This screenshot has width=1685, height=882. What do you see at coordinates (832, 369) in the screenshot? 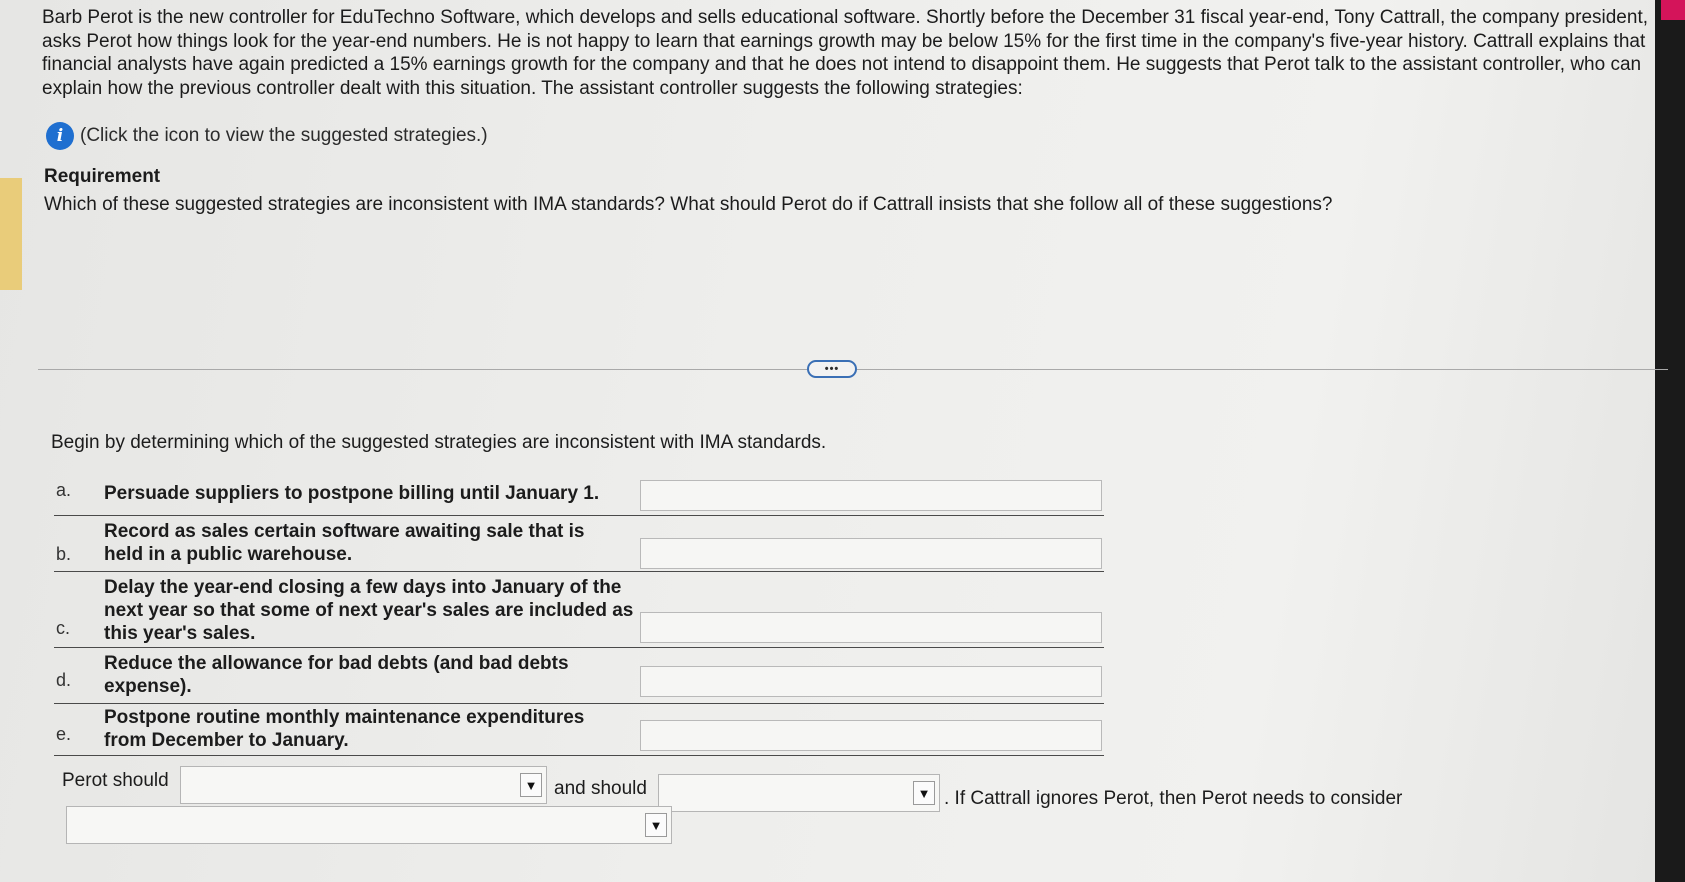
I see `expand-more-button: •••` at bounding box center [832, 369].